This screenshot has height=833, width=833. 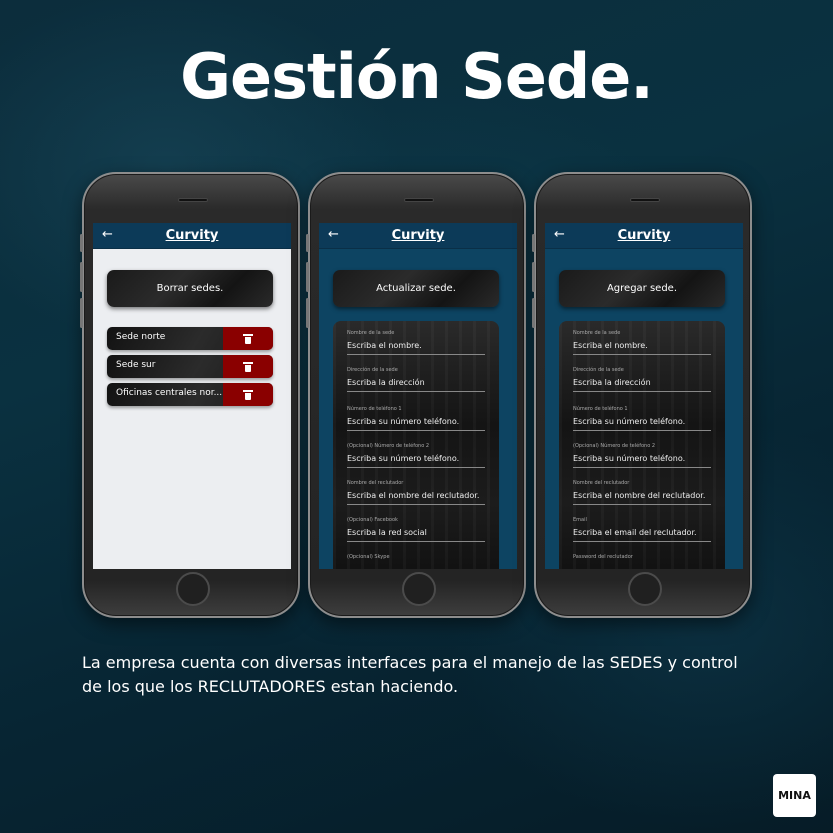 I want to click on field-input: Escriba la red social, so click(x=416, y=535).